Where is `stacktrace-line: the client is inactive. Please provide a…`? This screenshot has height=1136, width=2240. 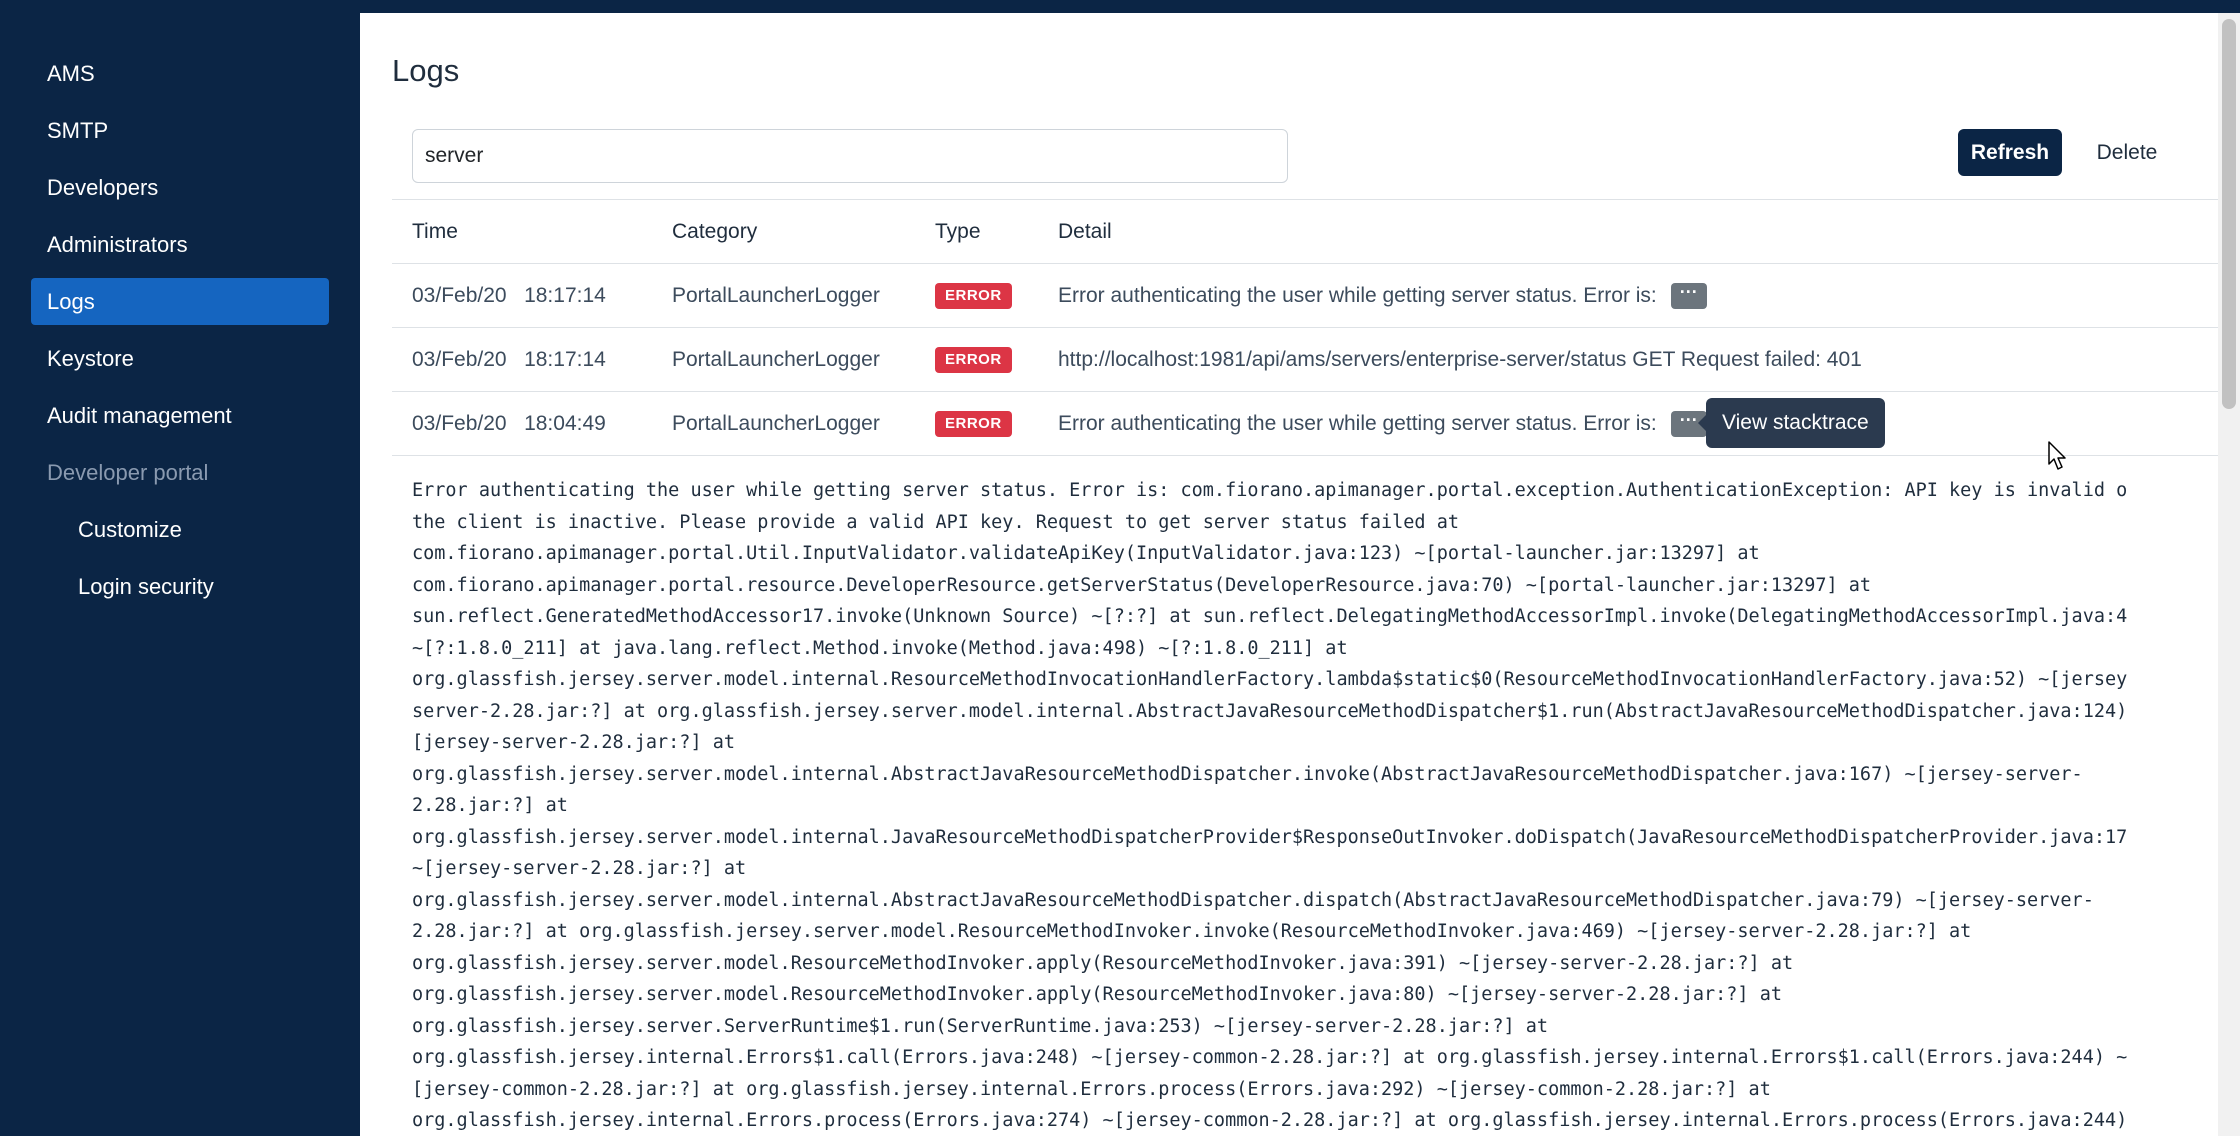
stacktrace-line: the client is inactive. Please provide a… is located at coordinates (935, 522).